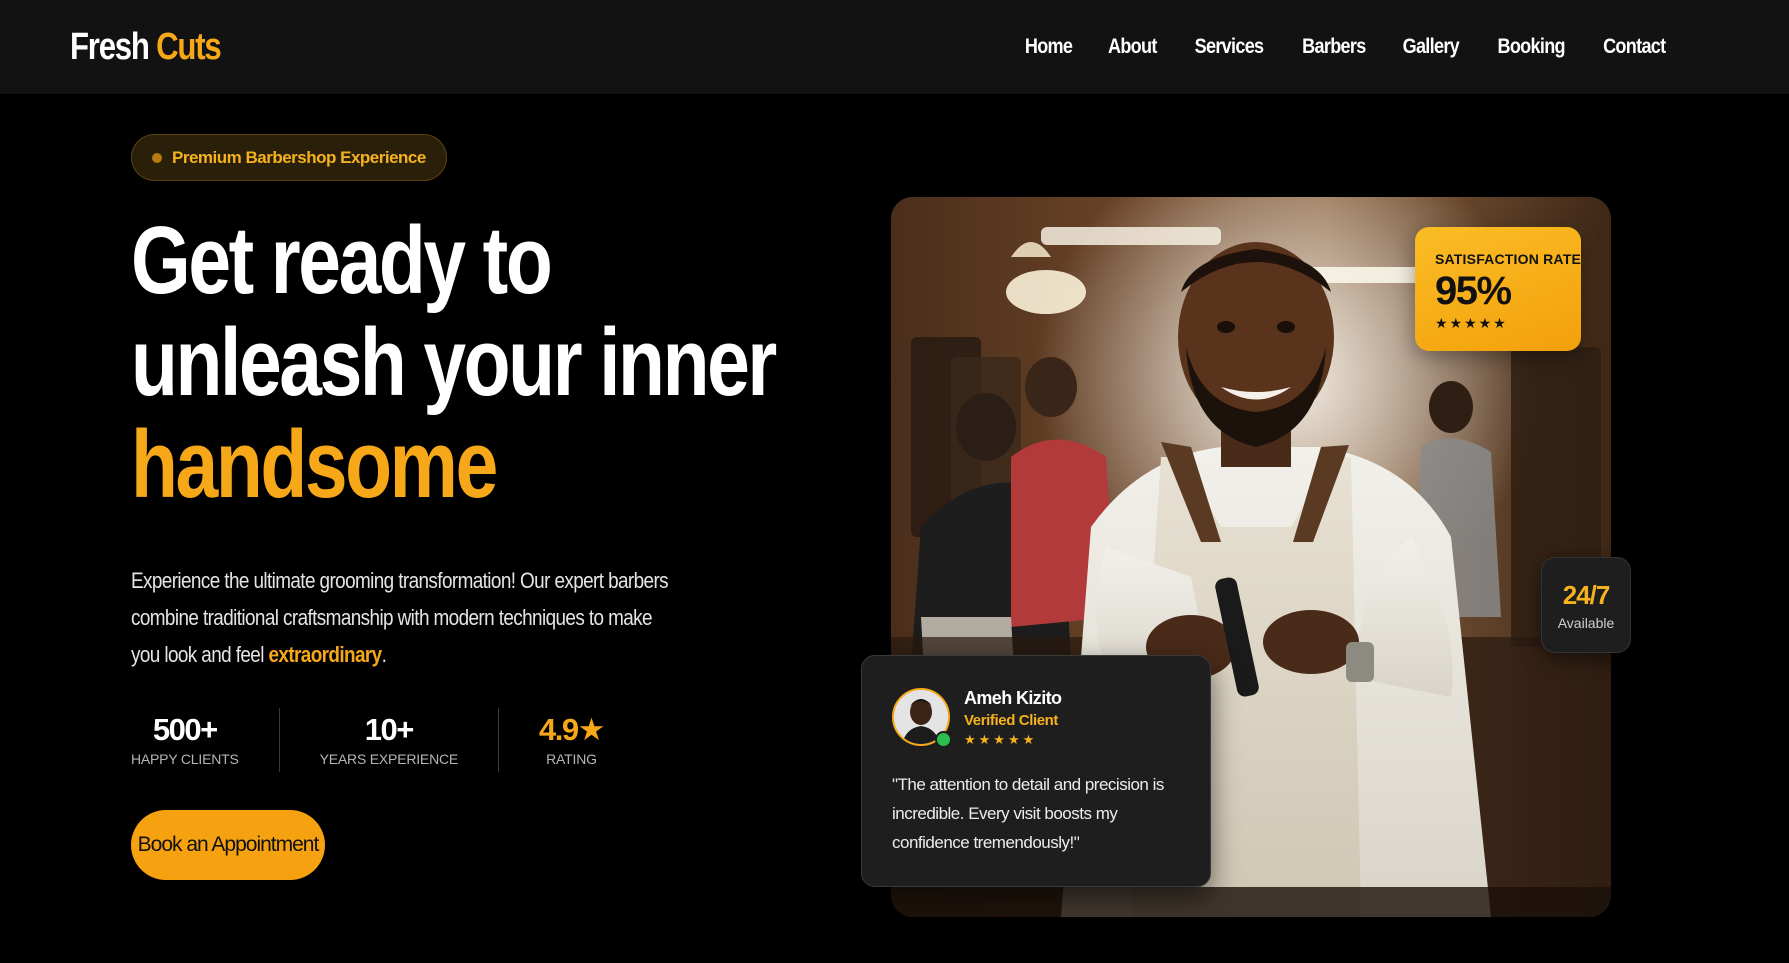 Image resolution: width=1789 pixels, height=963 pixels. What do you see at coordinates (1013, 698) in the screenshot?
I see `reviewer-name: Ameh Kizito` at bounding box center [1013, 698].